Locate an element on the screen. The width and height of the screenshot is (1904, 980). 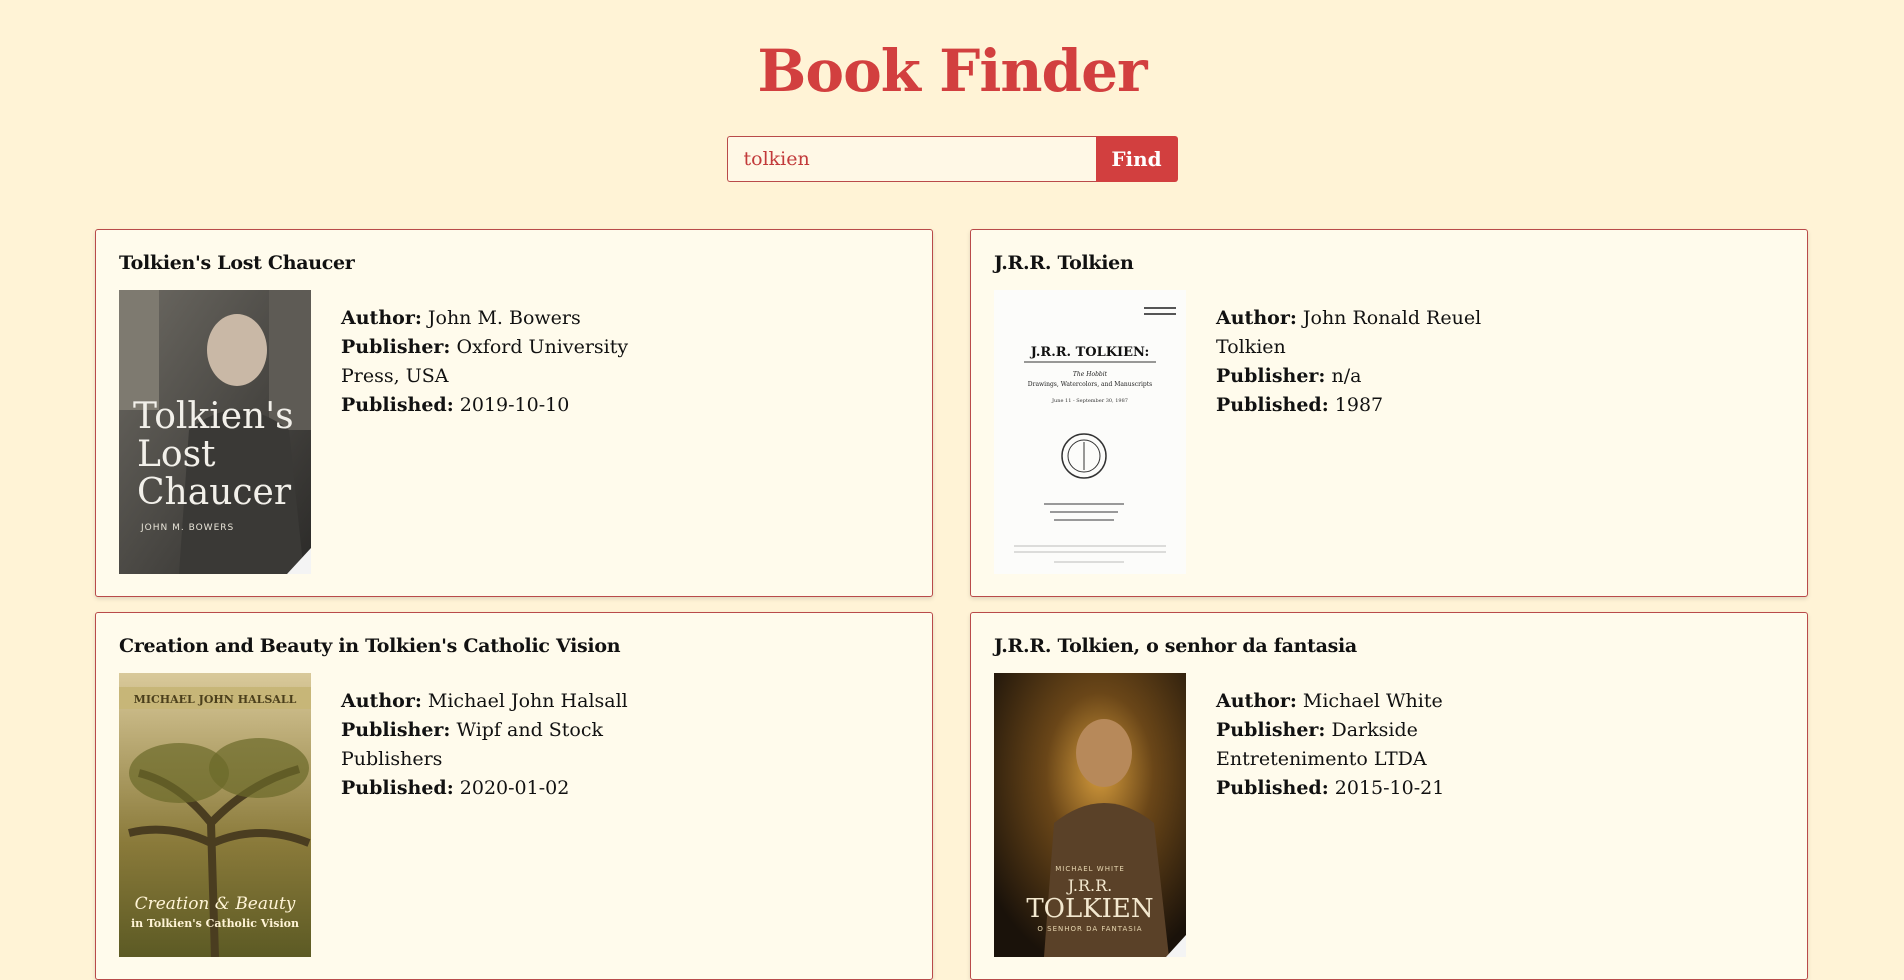
published-value: 2020-01-02 is located at coordinates (514, 788).